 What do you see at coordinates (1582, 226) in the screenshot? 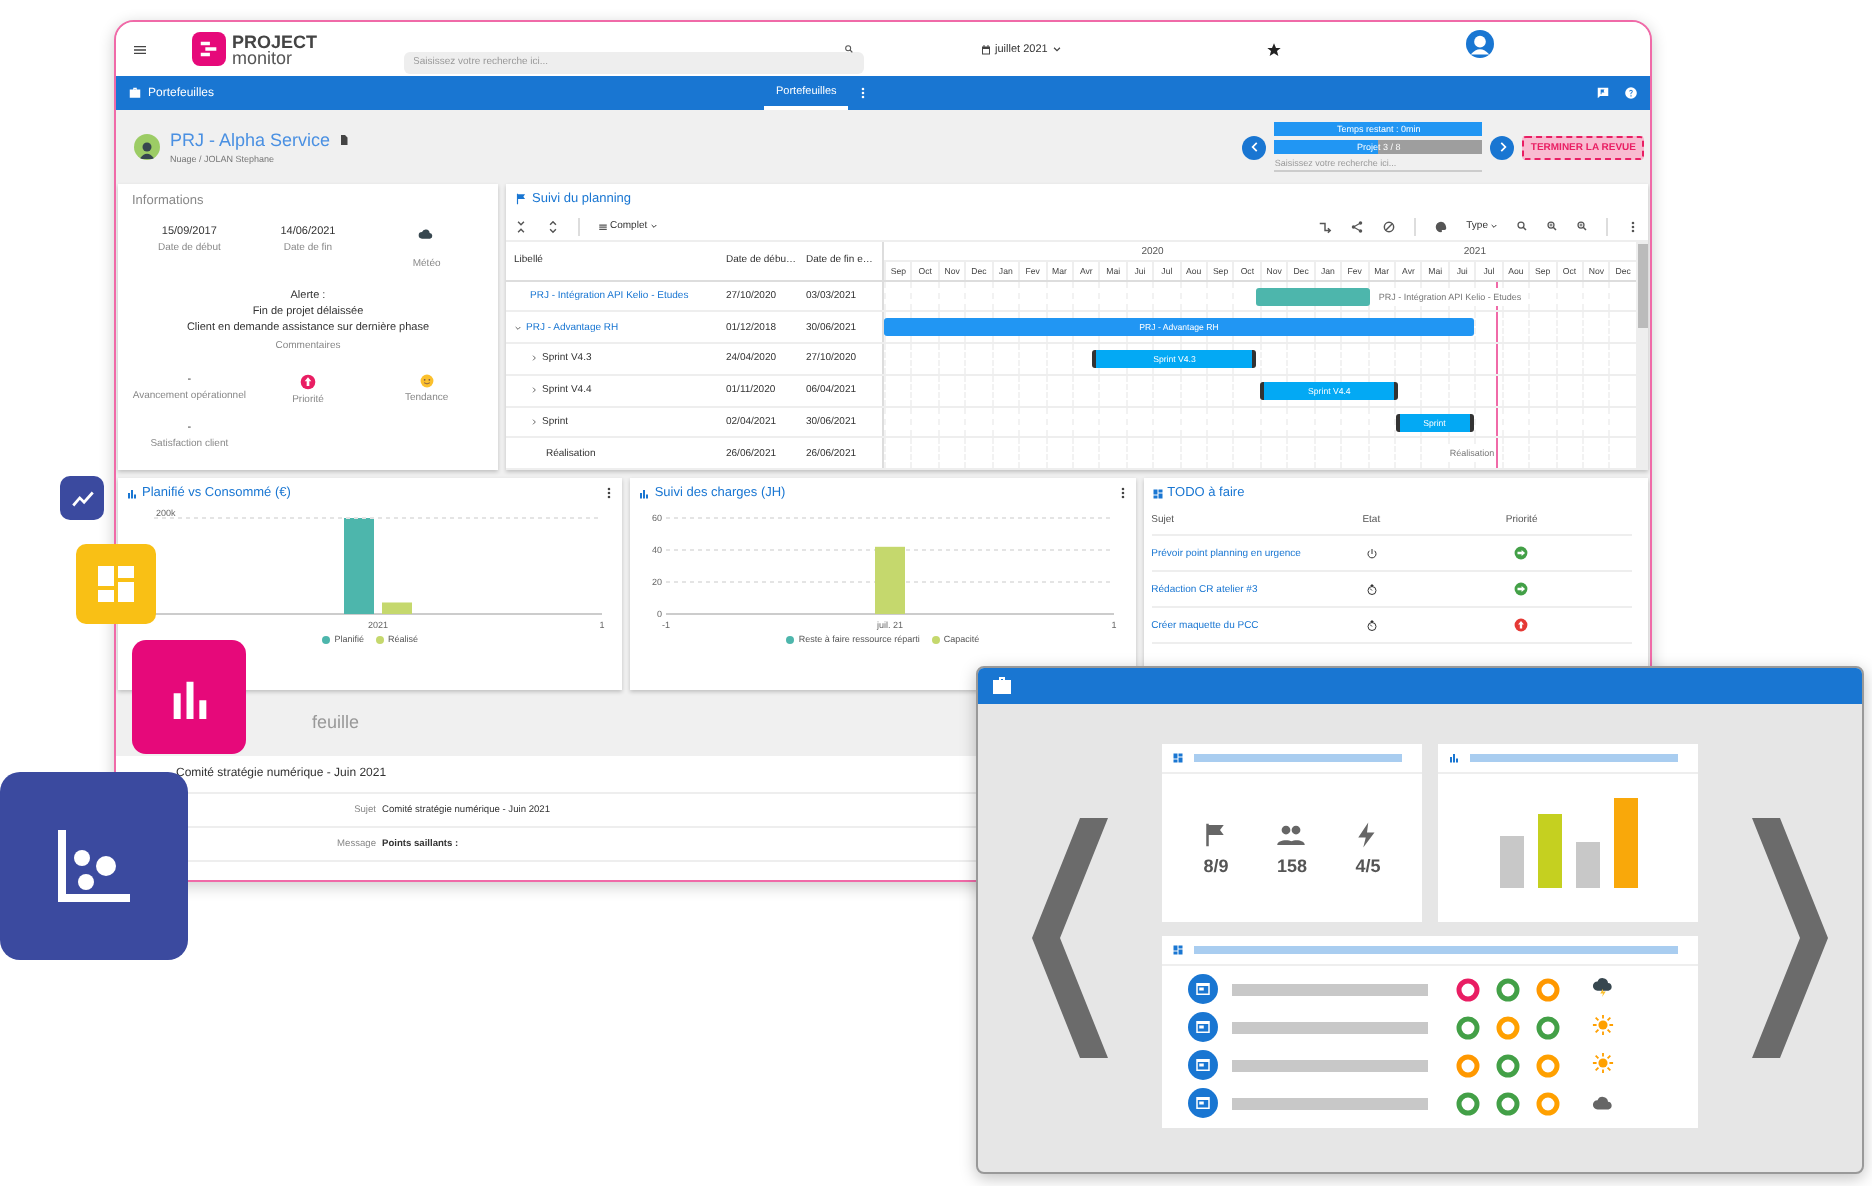
I see `zoom-out-icon` at bounding box center [1582, 226].